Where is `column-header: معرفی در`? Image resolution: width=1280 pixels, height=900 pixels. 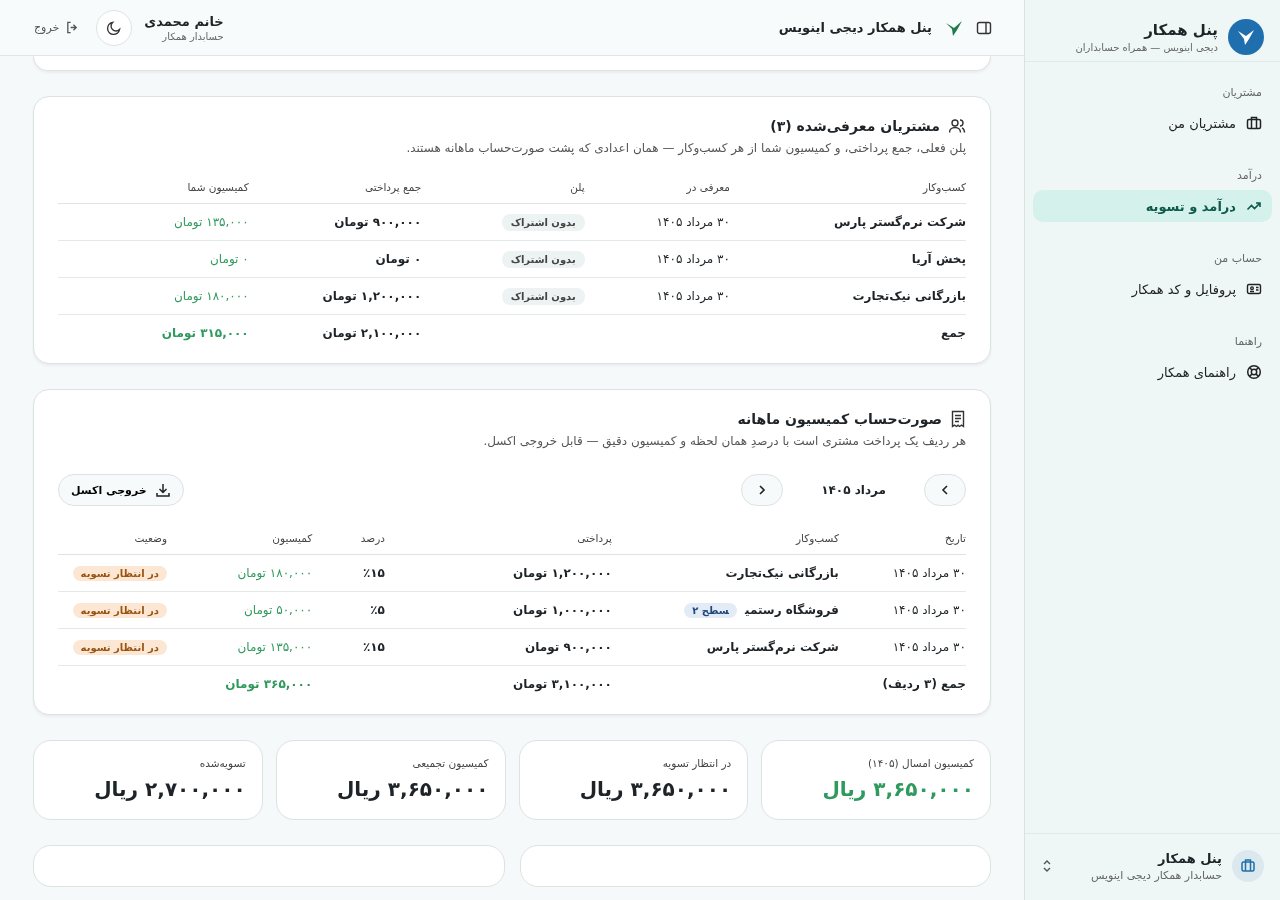 column-header: معرفی در is located at coordinates (708, 187).